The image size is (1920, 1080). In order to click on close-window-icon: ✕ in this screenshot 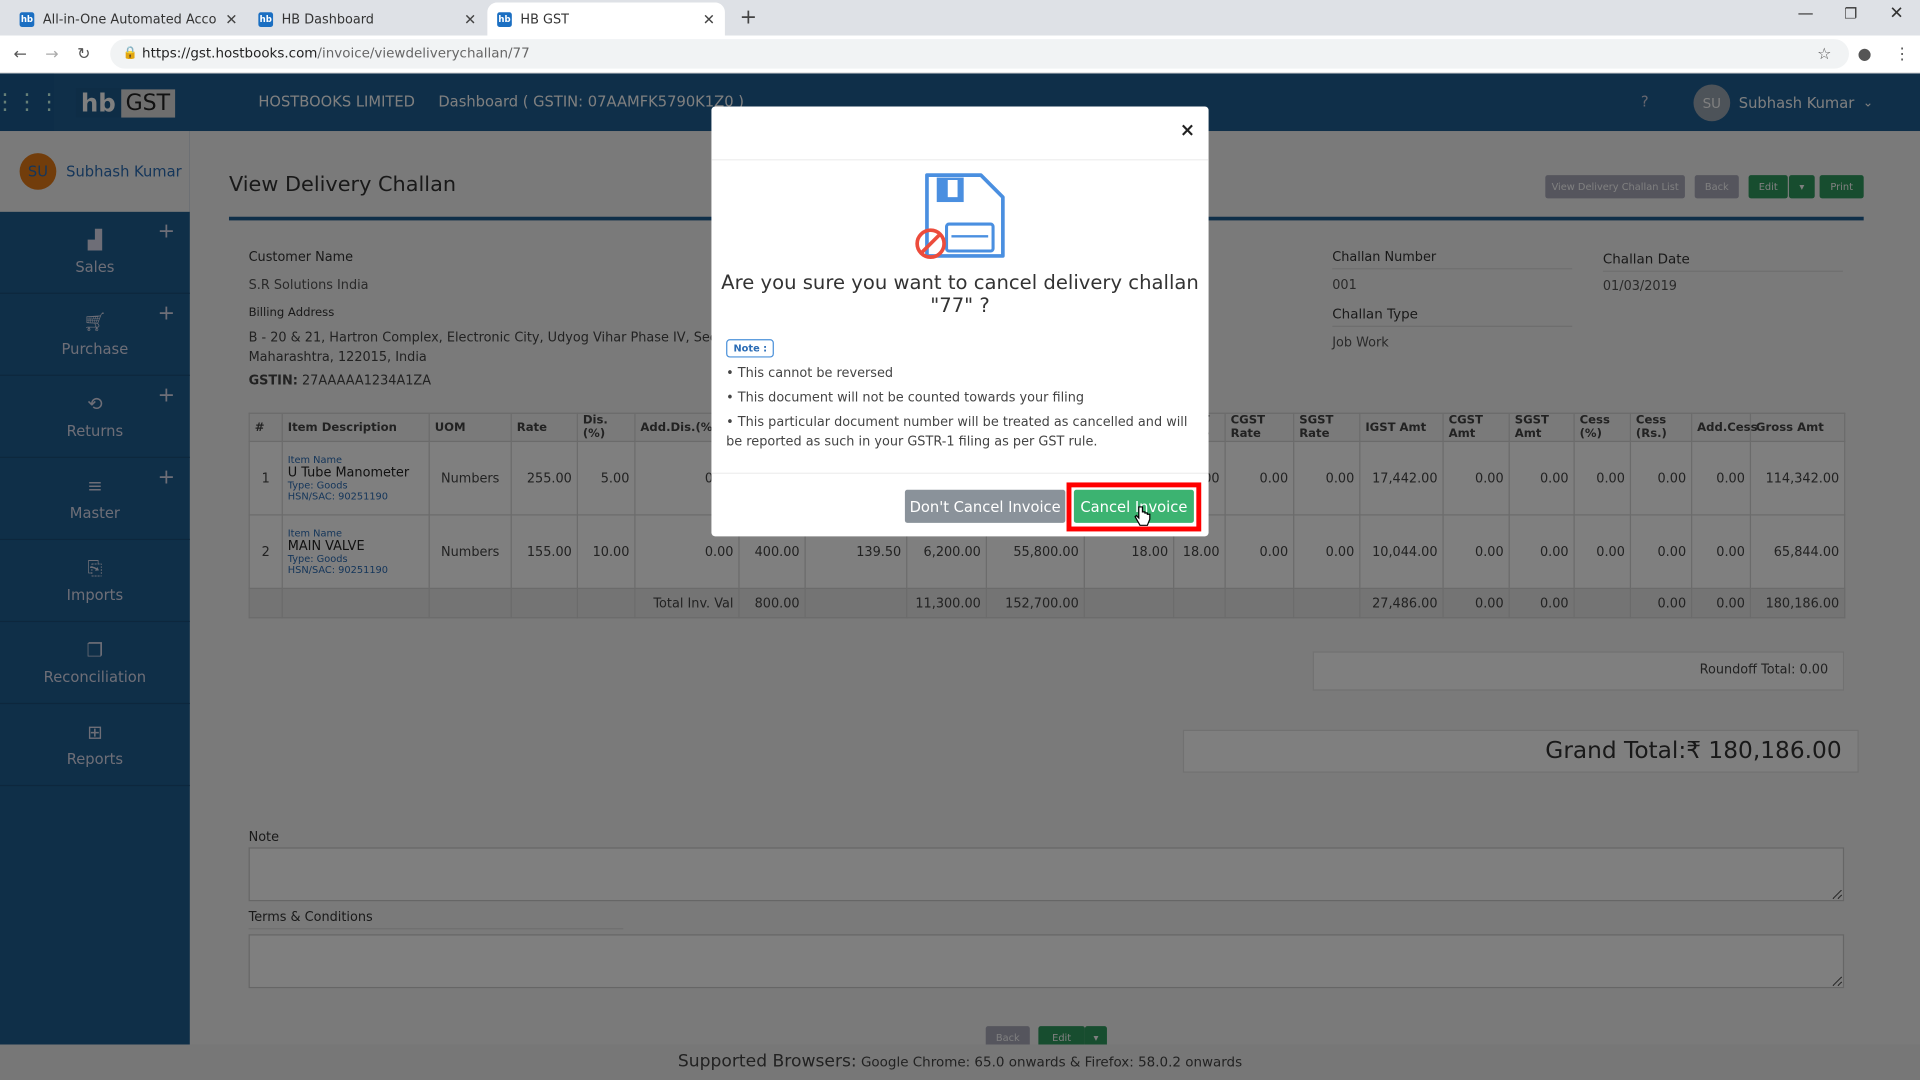, I will do `click(1896, 14)`.